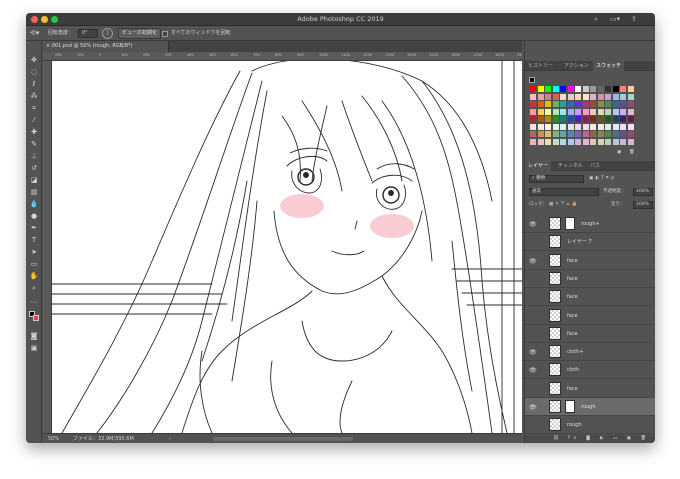  Describe the element at coordinates (34, 120) in the screenshot. I see `eyedropper-tool-icon: ⁄` at that location.